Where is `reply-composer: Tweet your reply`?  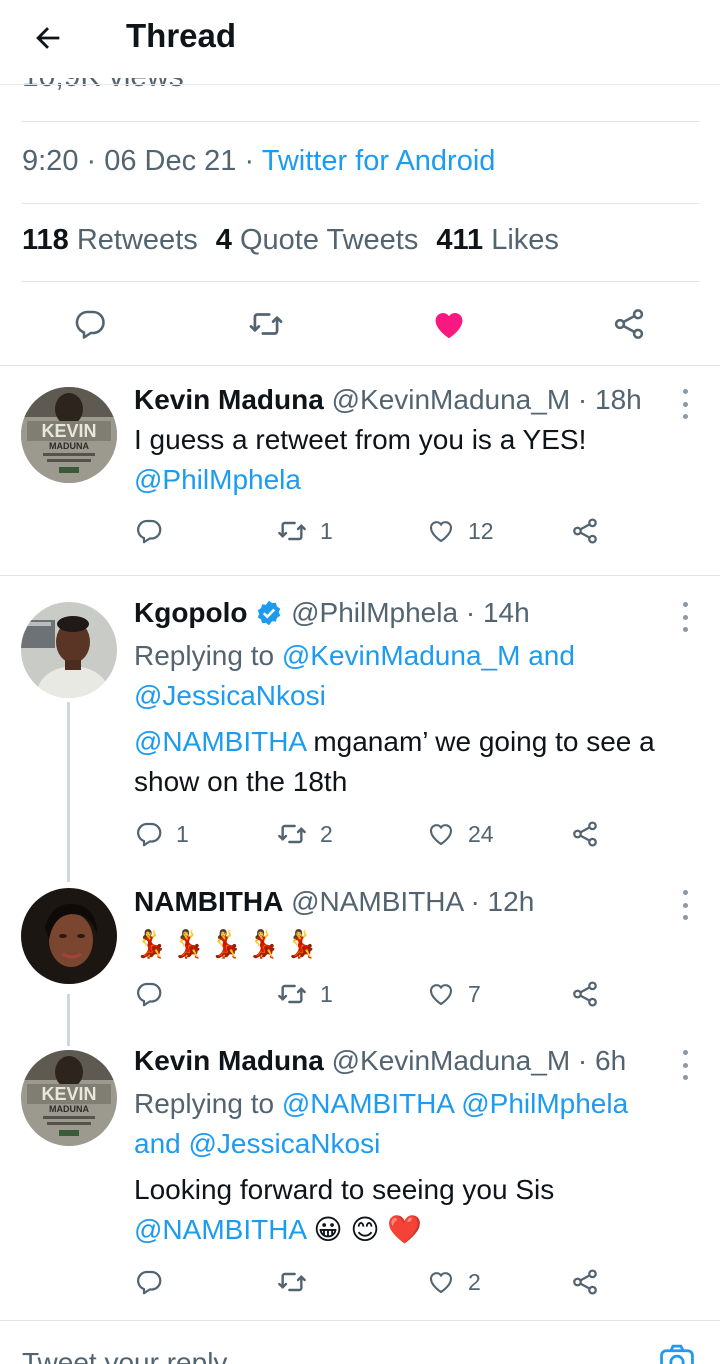 reply-composer: Tweet your reply is located at coordinates (360, 1342).